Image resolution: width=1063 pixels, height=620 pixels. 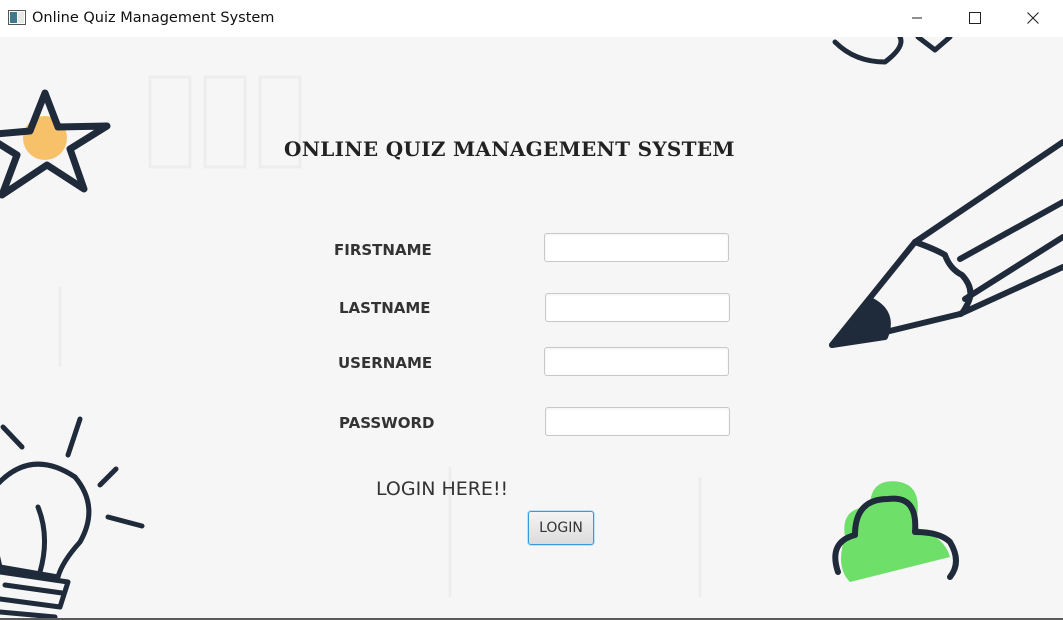 I want to click on minimize-icon, so click(x=917, y=18).